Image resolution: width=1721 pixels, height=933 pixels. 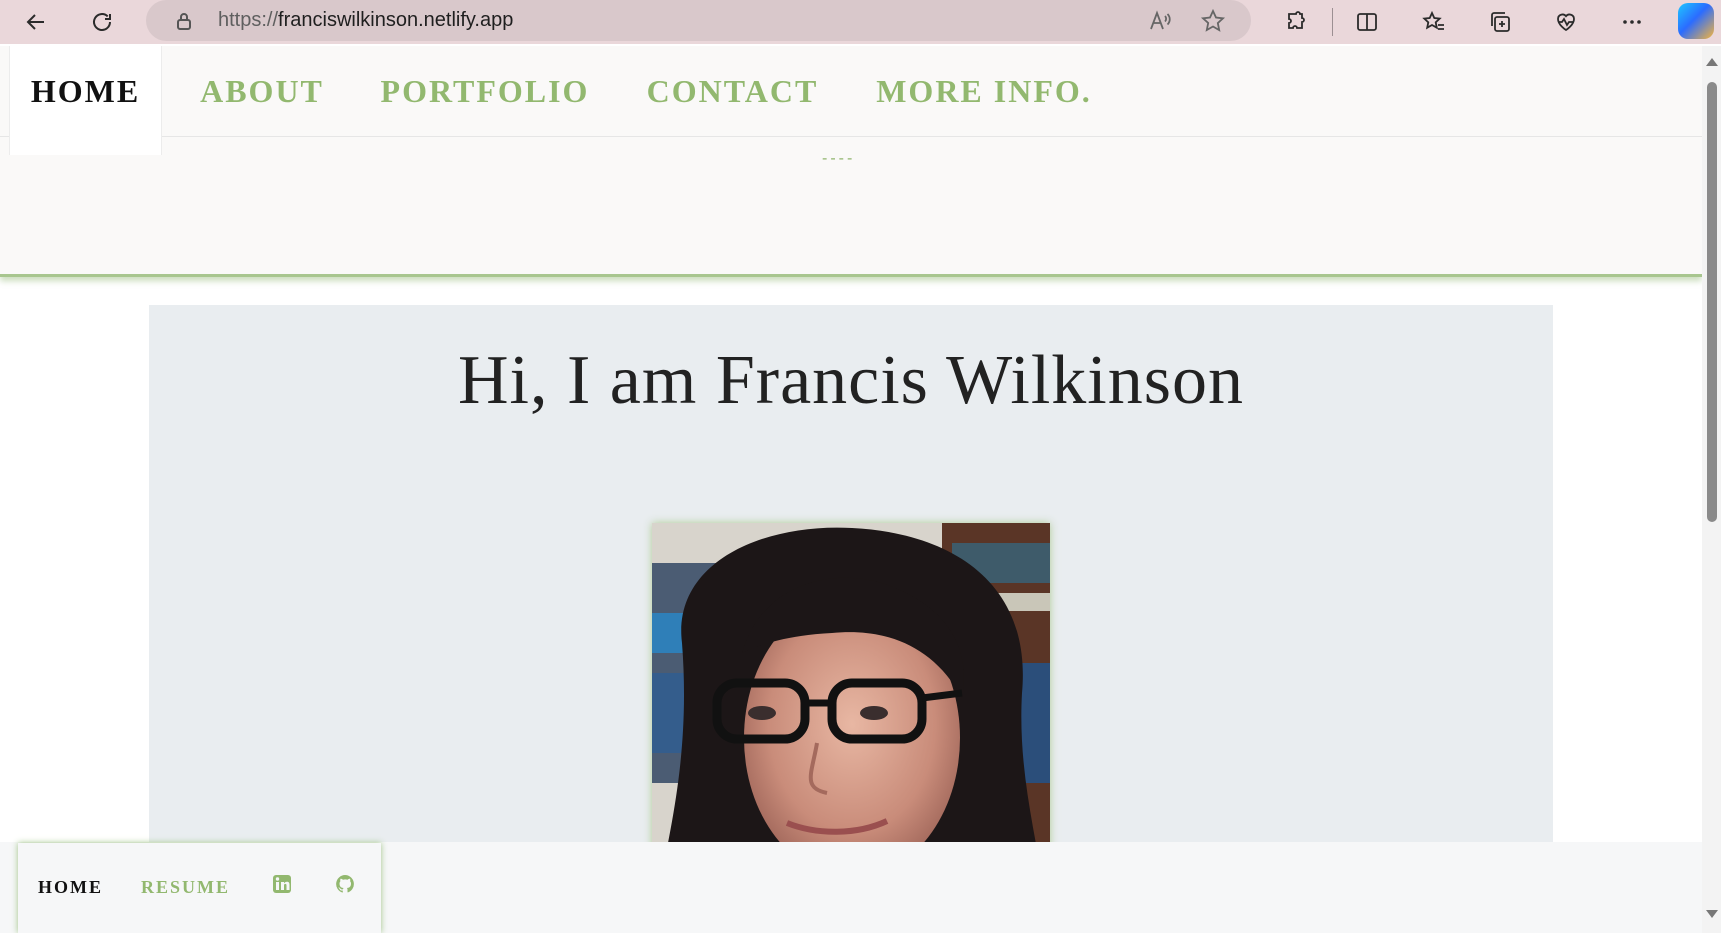 I want to click on scroll-up-icon, so click(x=1712, y=62).